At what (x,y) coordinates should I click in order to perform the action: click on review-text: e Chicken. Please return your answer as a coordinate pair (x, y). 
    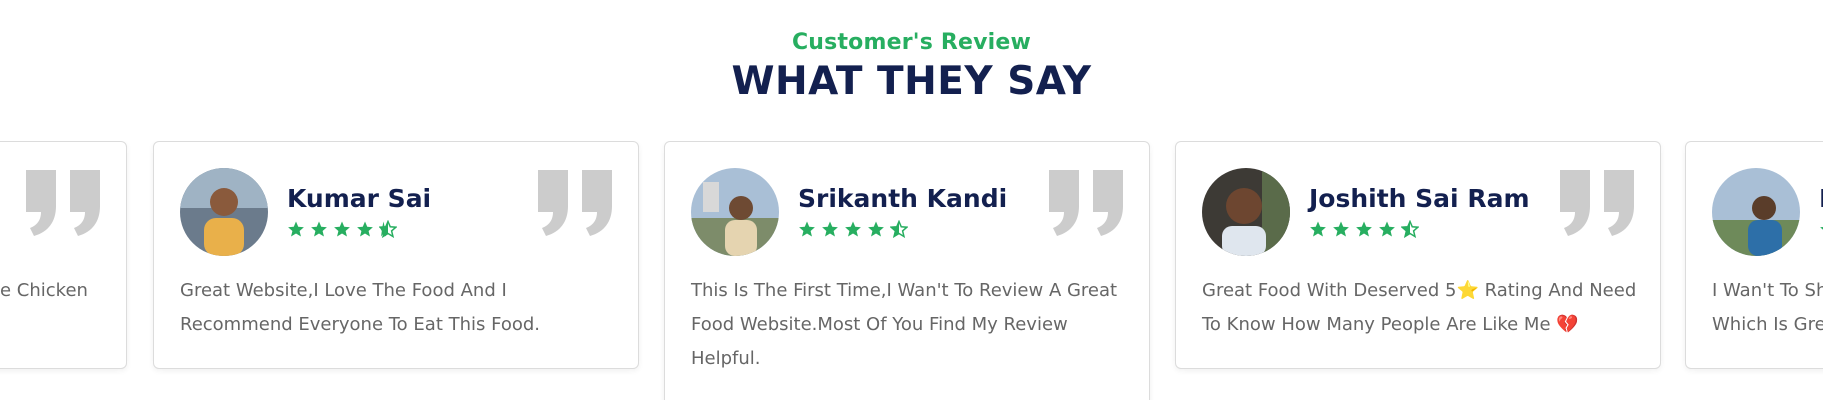
    Looking at the image, I should click on (44, 290).